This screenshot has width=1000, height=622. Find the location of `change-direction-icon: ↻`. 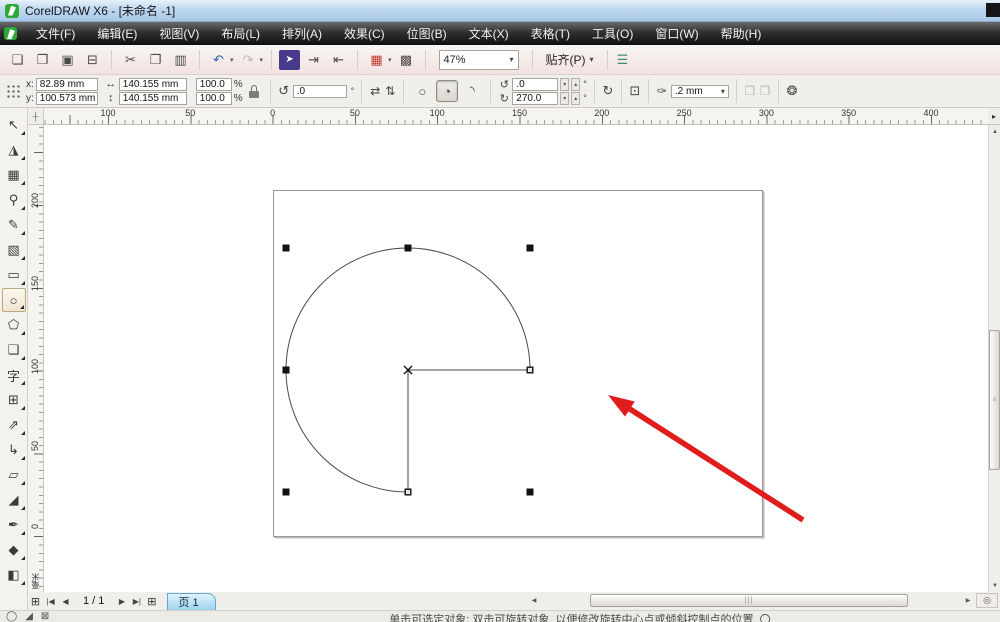

change-direction-icon: ↻ is located at coordinates (608, 91).